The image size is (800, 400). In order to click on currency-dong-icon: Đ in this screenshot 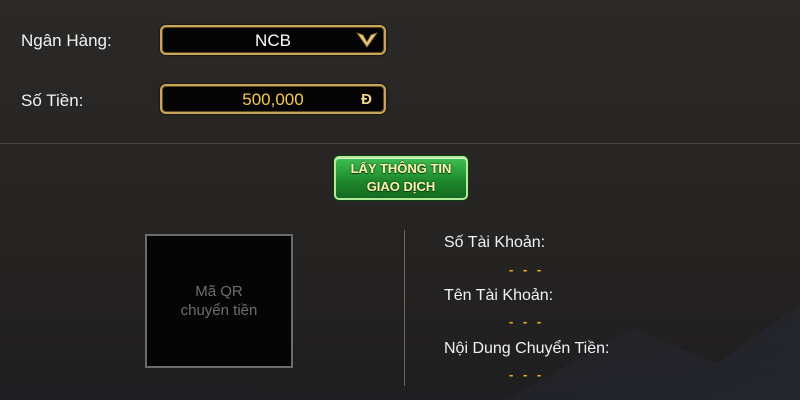, I will do `click(366, 99)`.